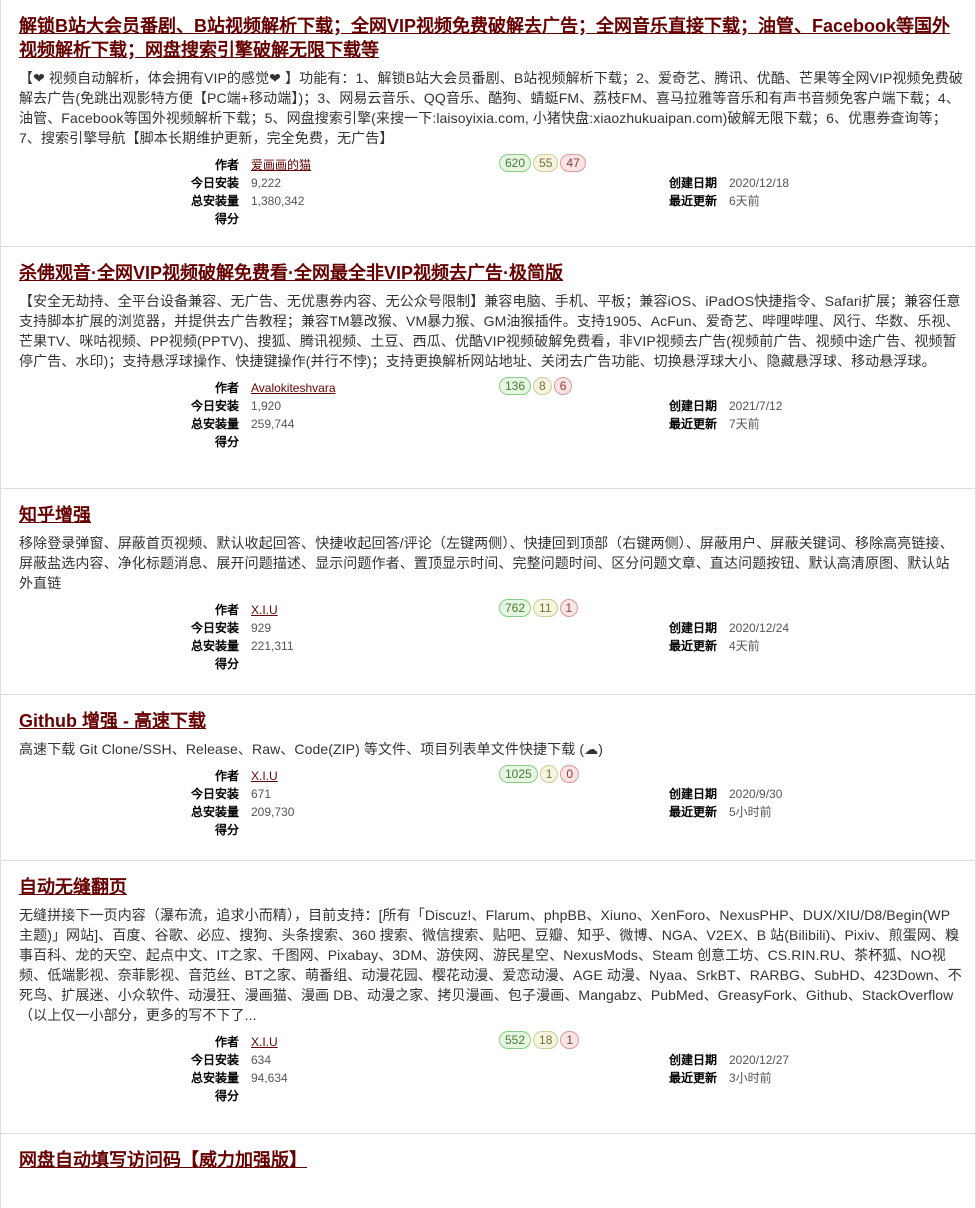  What do you see at coordinates (293, 415) in the screenshot?
I see `meta-values: Avalokiteshvara 1,920 259,744` at bounding box center [293, 415].